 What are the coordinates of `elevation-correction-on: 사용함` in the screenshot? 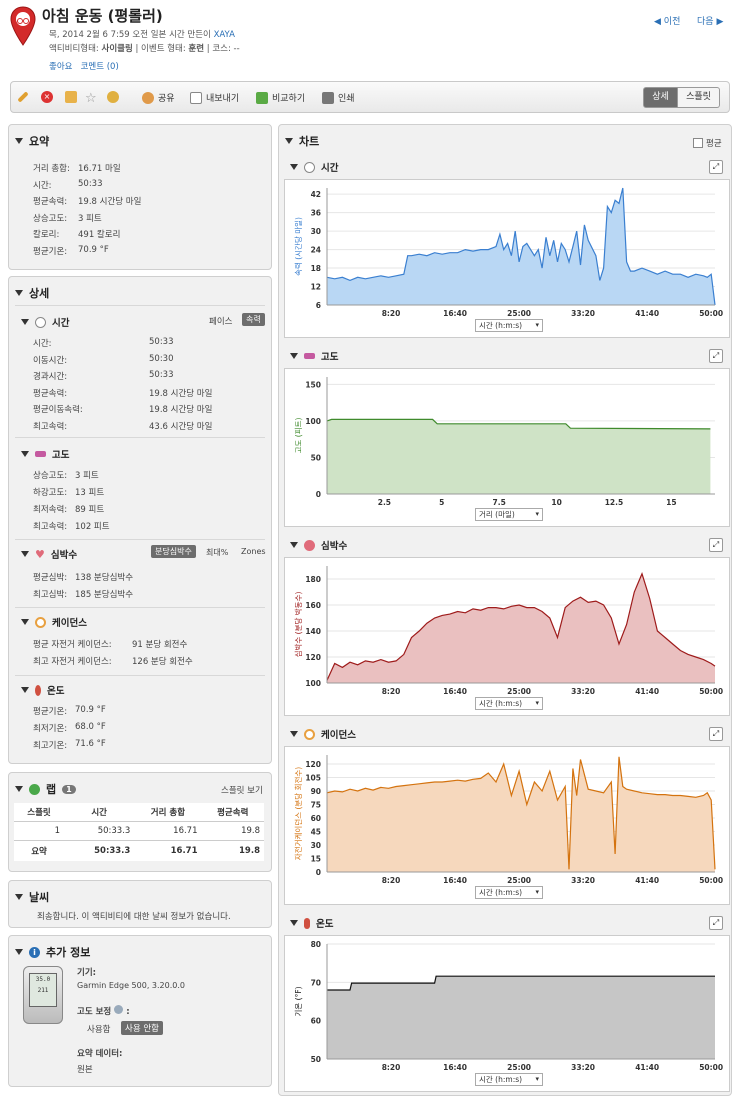 It's located at (98, 1029).